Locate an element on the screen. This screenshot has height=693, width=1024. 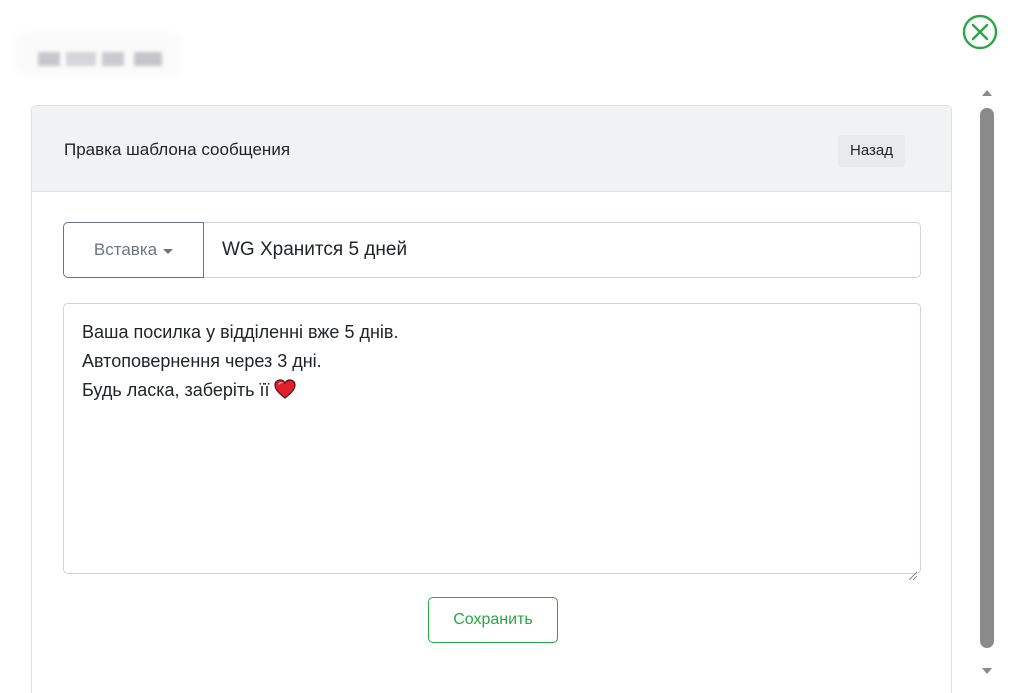
template-name-group: Вставка is located at coordinates (492, 250).